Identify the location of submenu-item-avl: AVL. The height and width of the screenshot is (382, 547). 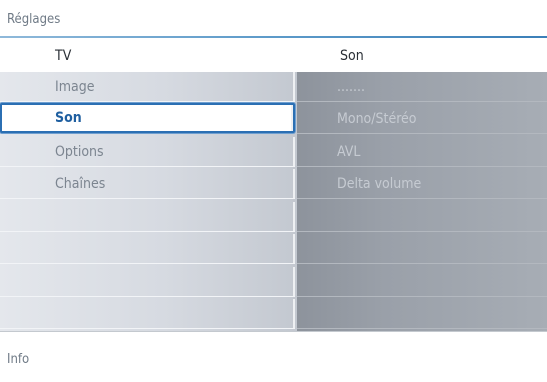
(422, 152).